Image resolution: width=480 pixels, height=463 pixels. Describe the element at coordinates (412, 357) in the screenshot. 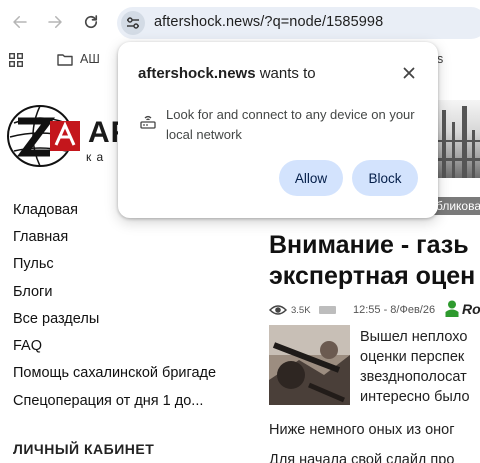

I see `excerpt-line: оценки перспек` at that location.